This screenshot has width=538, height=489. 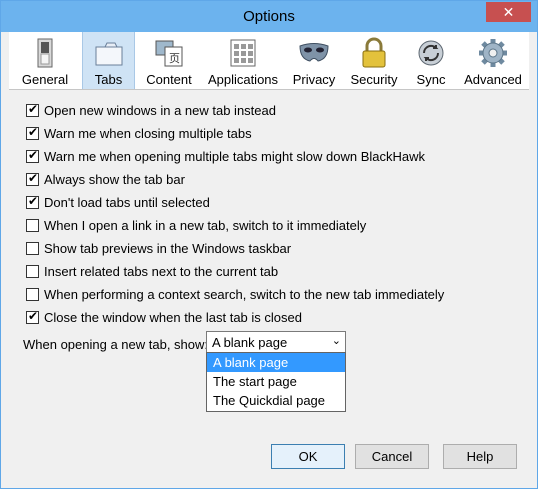 I want to click on dropdown-option: The Quickdial page, so click(x=276, y=400).